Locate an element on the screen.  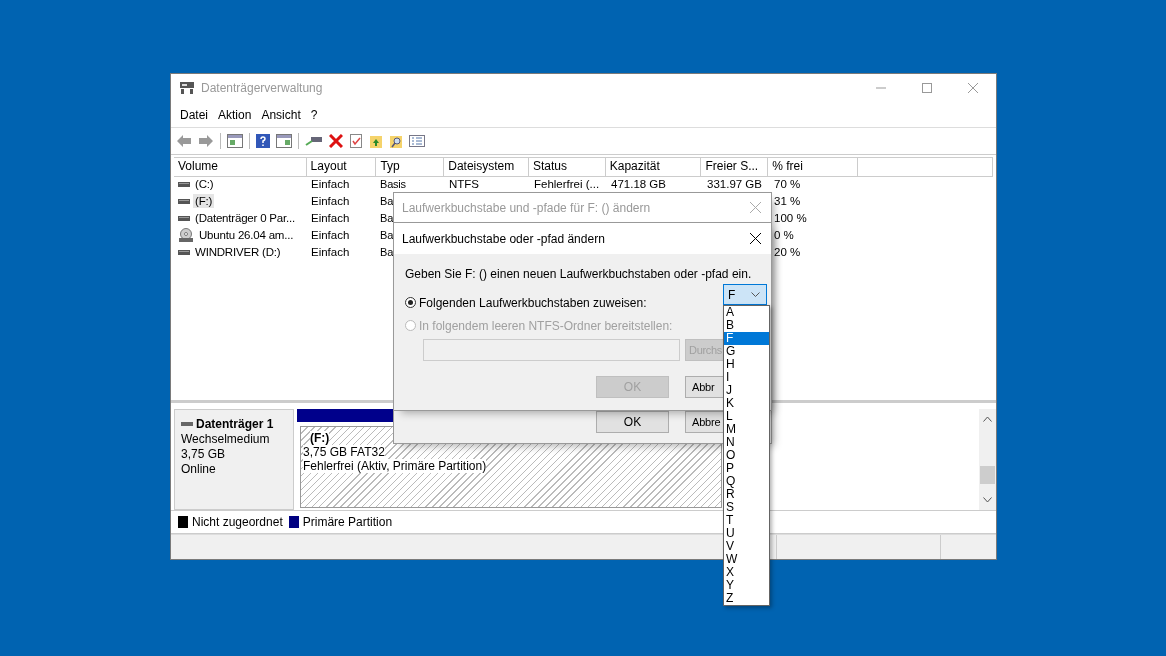
console-tree-icon is located at coordinates (235, 140).